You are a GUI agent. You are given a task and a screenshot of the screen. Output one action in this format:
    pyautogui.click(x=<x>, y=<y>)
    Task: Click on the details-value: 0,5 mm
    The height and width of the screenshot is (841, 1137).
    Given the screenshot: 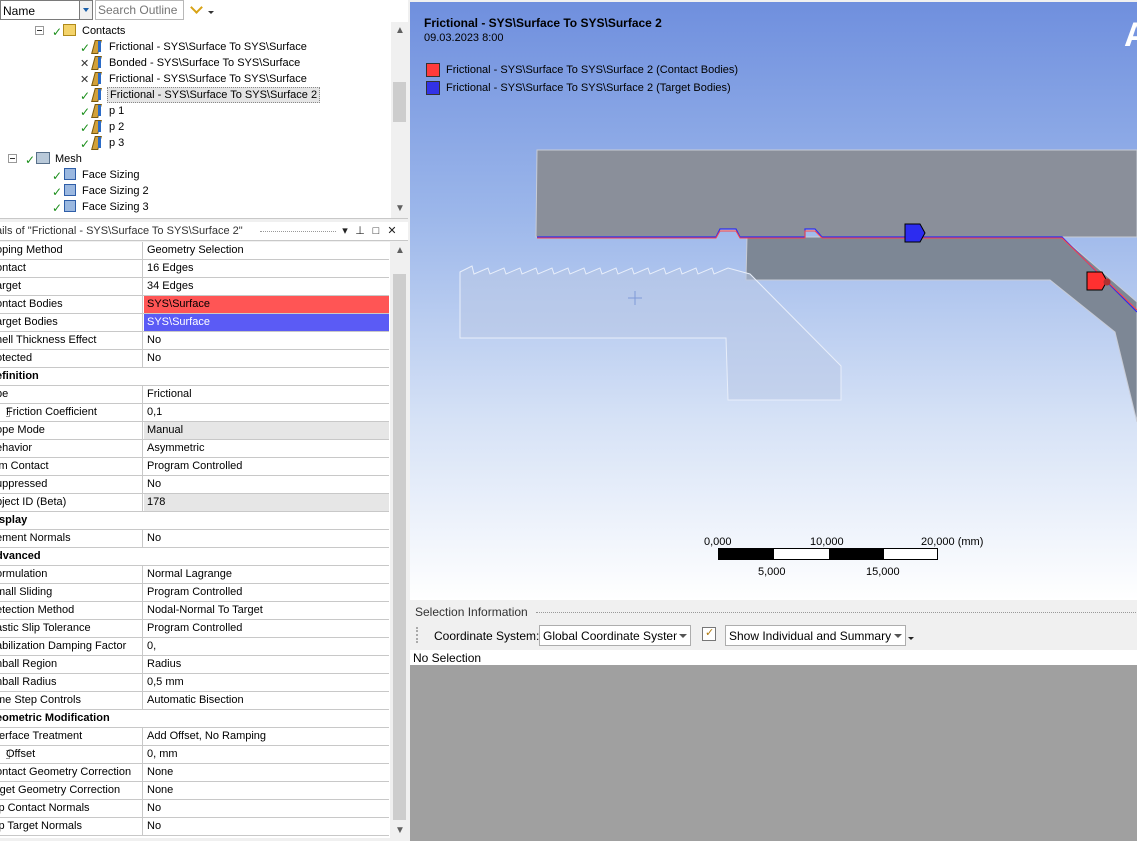 What is the action you would take?
    pyautogui.click(x=266, y=682)
    